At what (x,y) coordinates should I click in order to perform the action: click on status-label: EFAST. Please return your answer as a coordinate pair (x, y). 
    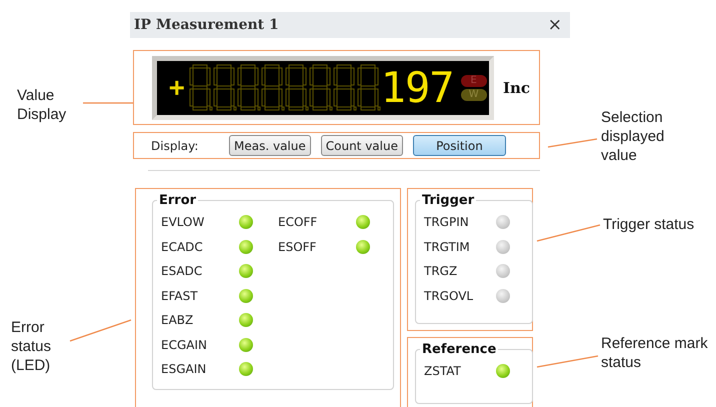
    Looking at the image, I should click on (180, 296).